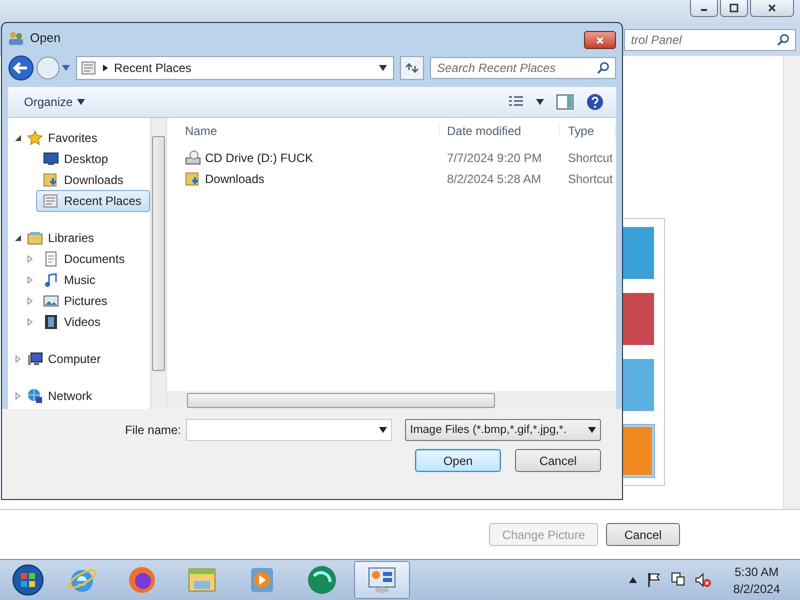 Image resolution: width=800 pixels, height=600 pixels. Describe the element at coordinates (51, 300) in the screenshot. I see `picture-icon` at that location.